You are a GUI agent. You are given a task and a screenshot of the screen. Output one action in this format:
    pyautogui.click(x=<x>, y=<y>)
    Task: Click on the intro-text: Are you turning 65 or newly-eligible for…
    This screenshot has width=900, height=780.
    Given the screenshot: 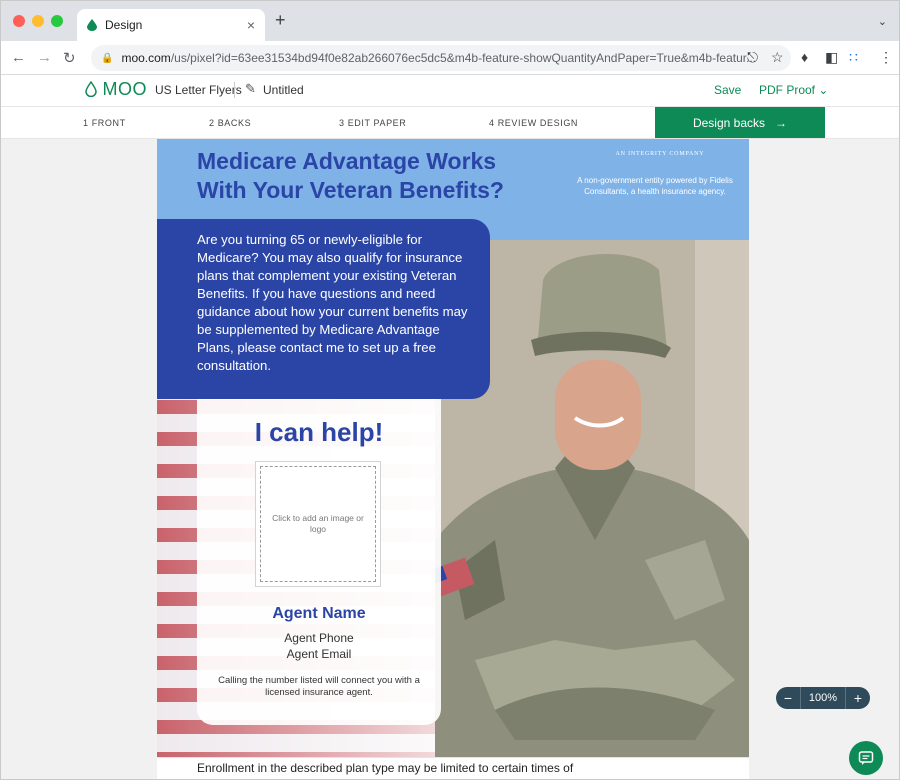 What is the action you would take?
    pyautogui.click(x=332, y=302)
    